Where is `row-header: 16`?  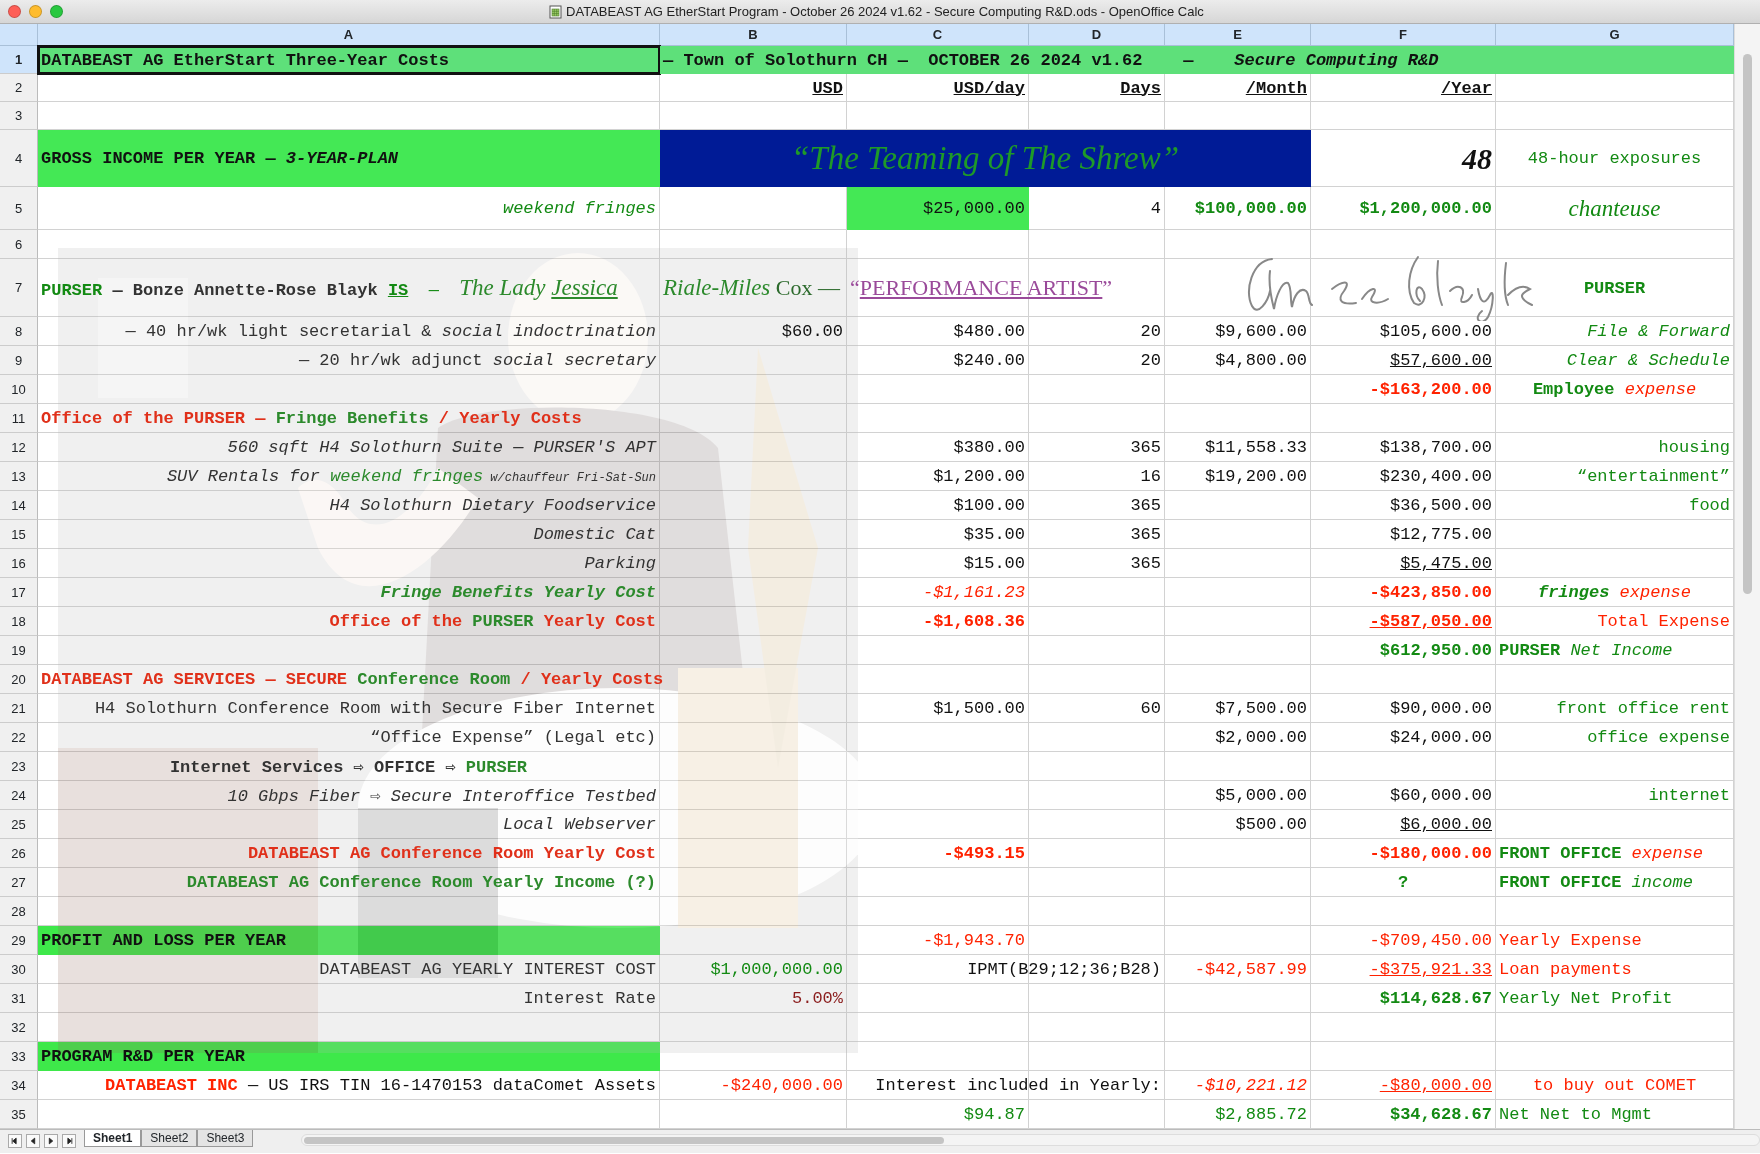
row-header: 16 is located at coordinates (19, 563).